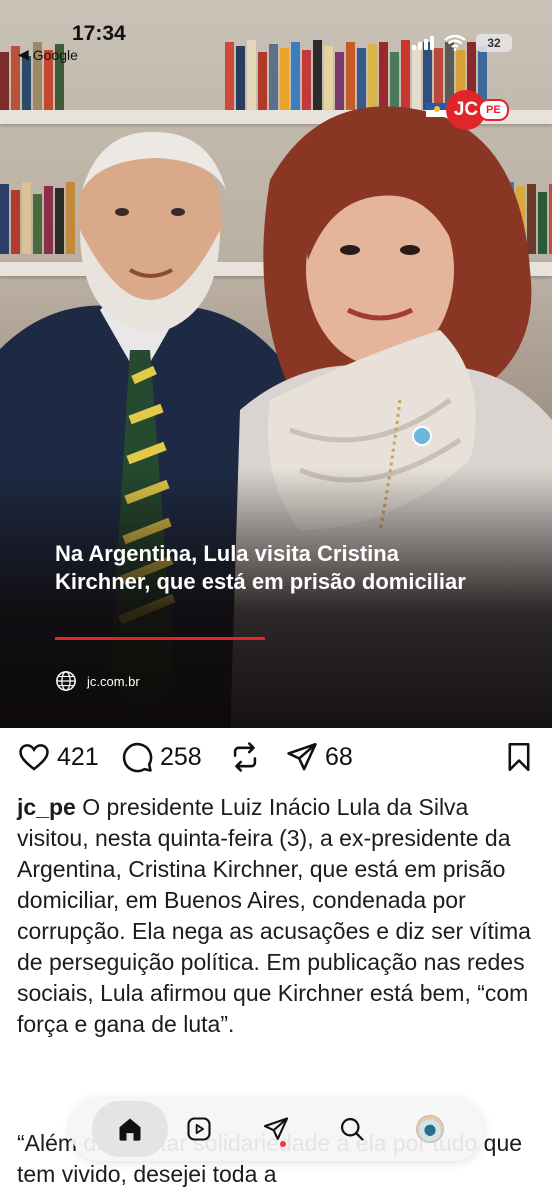 The width and height of the screenshot is (552, 1200). Describe the element at coordinates (494, 43) in the screenshot. I see `battery-indicator: 32` at that location.